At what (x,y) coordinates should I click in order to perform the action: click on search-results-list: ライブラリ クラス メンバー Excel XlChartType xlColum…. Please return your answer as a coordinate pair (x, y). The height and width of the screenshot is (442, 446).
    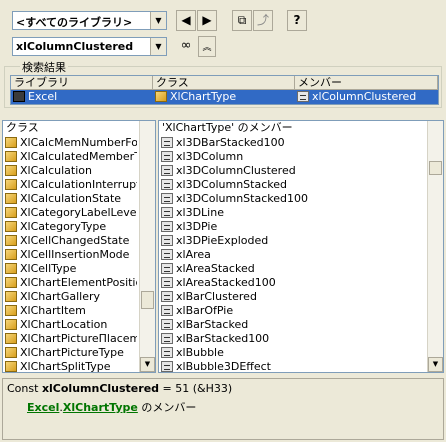
    Looking at the image, I should click on (224, 90).